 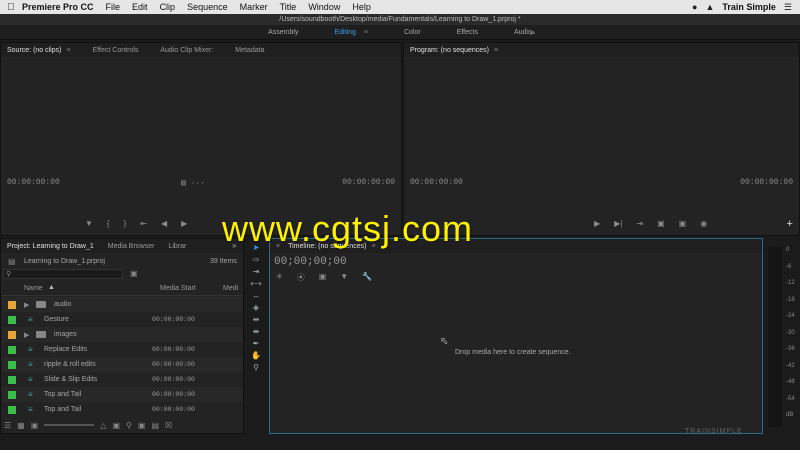 I want to click on zoom-tool-icon: ⚲, so click(x=256, y=367).